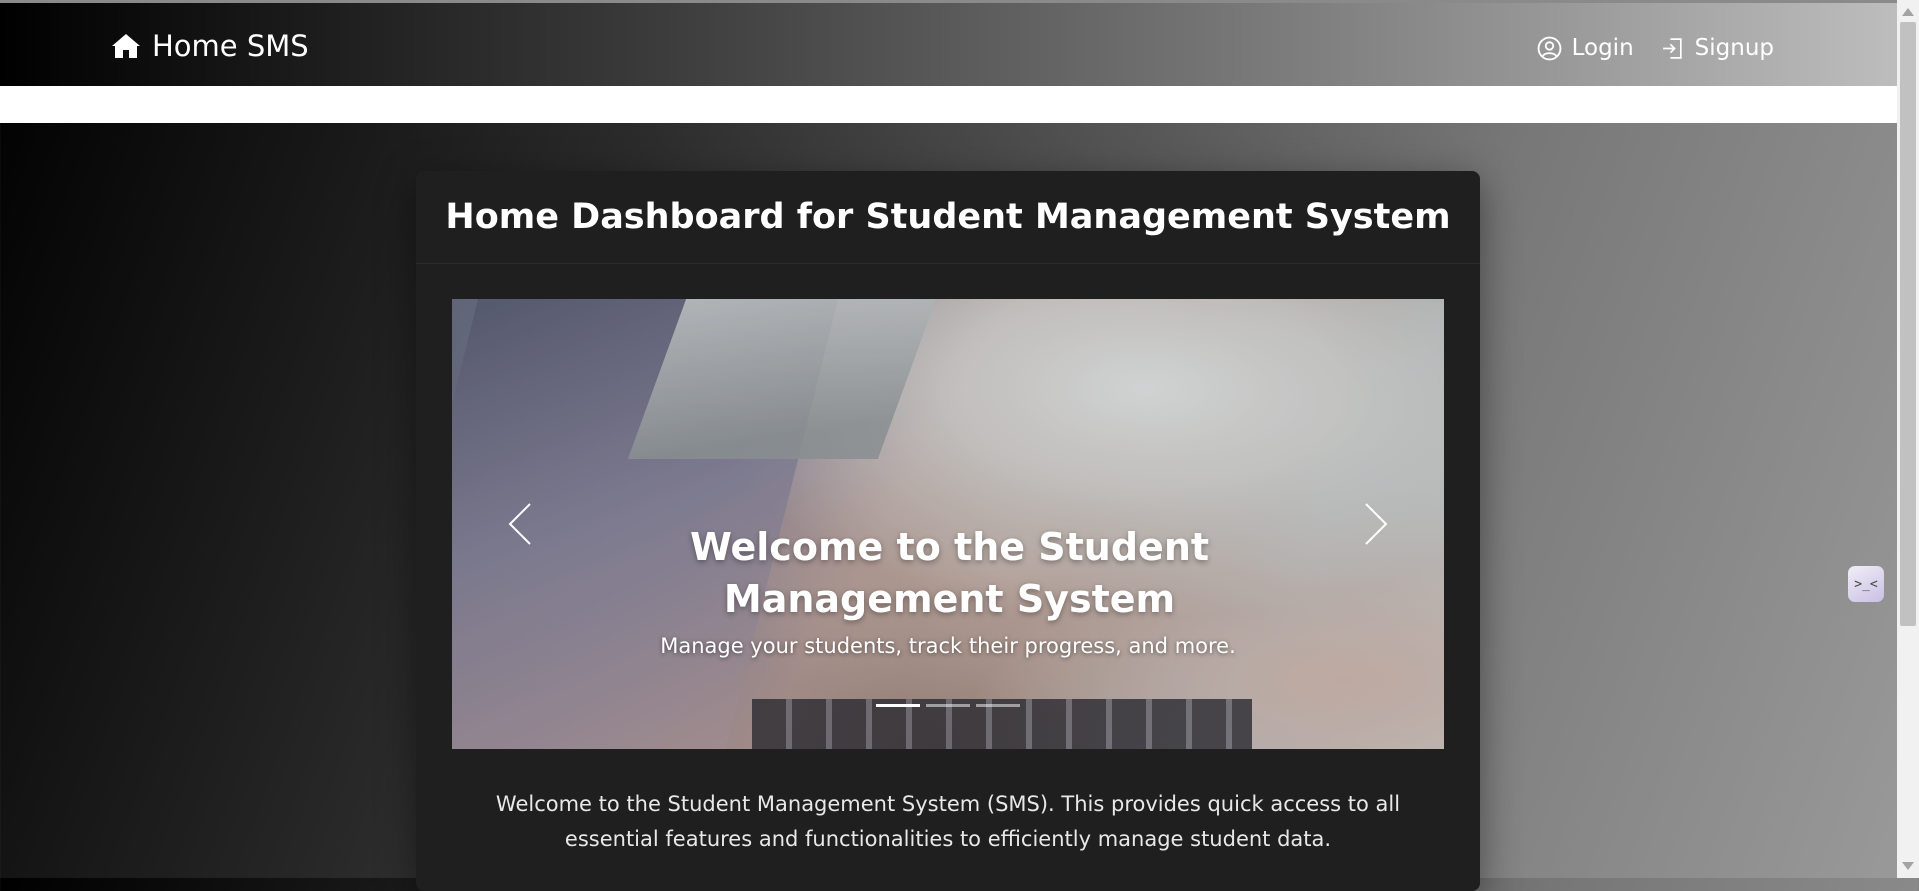 This screenshot has width=1919, height=891. I want to click on scroll-up-arrow, so click(1908, 12).